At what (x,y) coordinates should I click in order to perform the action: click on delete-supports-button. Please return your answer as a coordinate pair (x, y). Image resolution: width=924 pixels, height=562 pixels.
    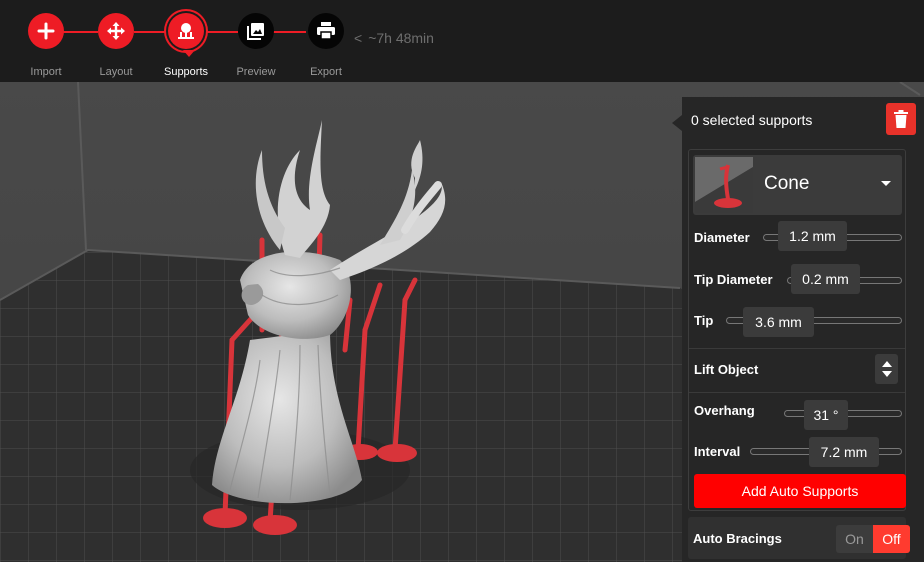
    Looking at the image, I should click on (901, 119).